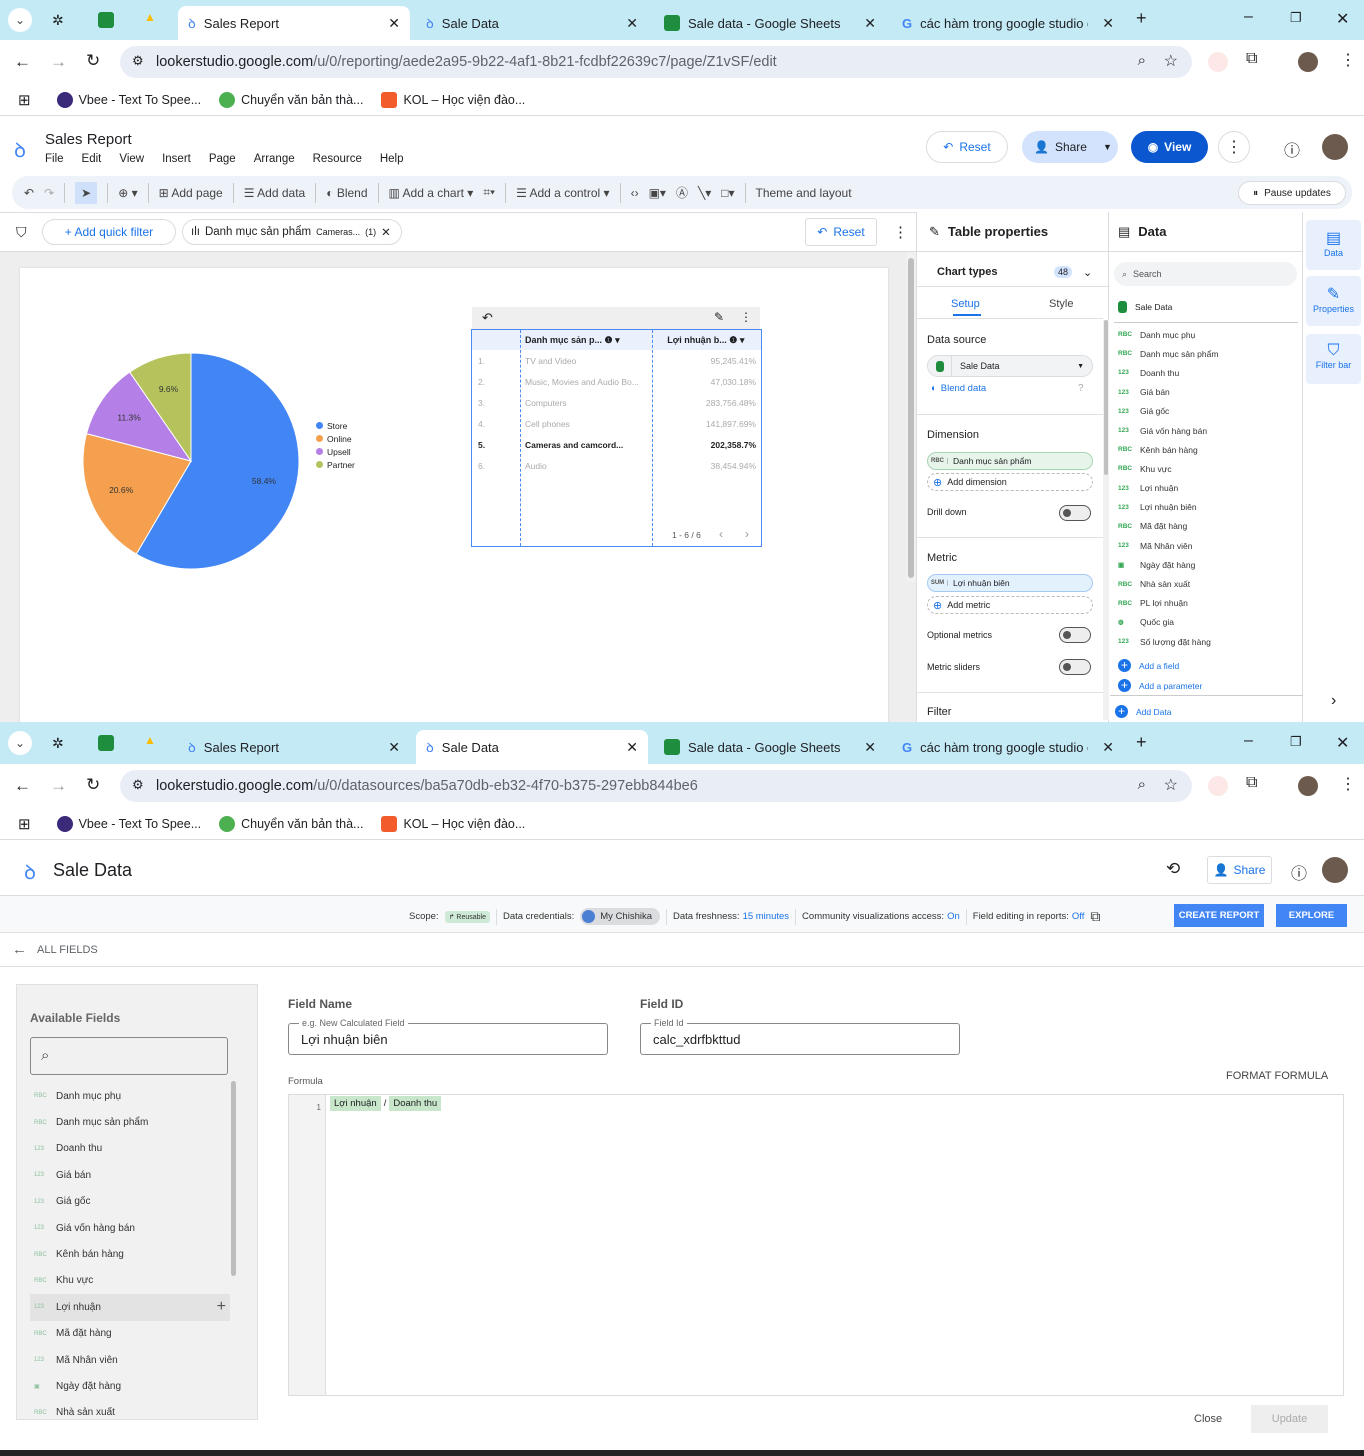  Describe the element at coordinates (127, 193) in the screenshot. I see `zoom-menu-icon: ⊕ ▾` at that location.